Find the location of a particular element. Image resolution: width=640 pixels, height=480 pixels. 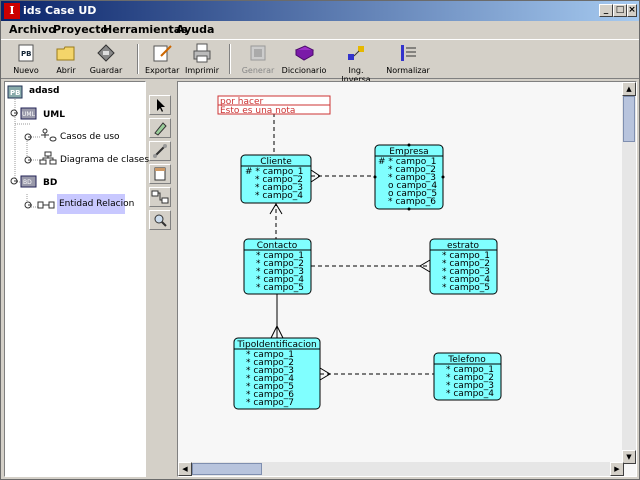

svg-text: BD is located at coordinates (27, 182).